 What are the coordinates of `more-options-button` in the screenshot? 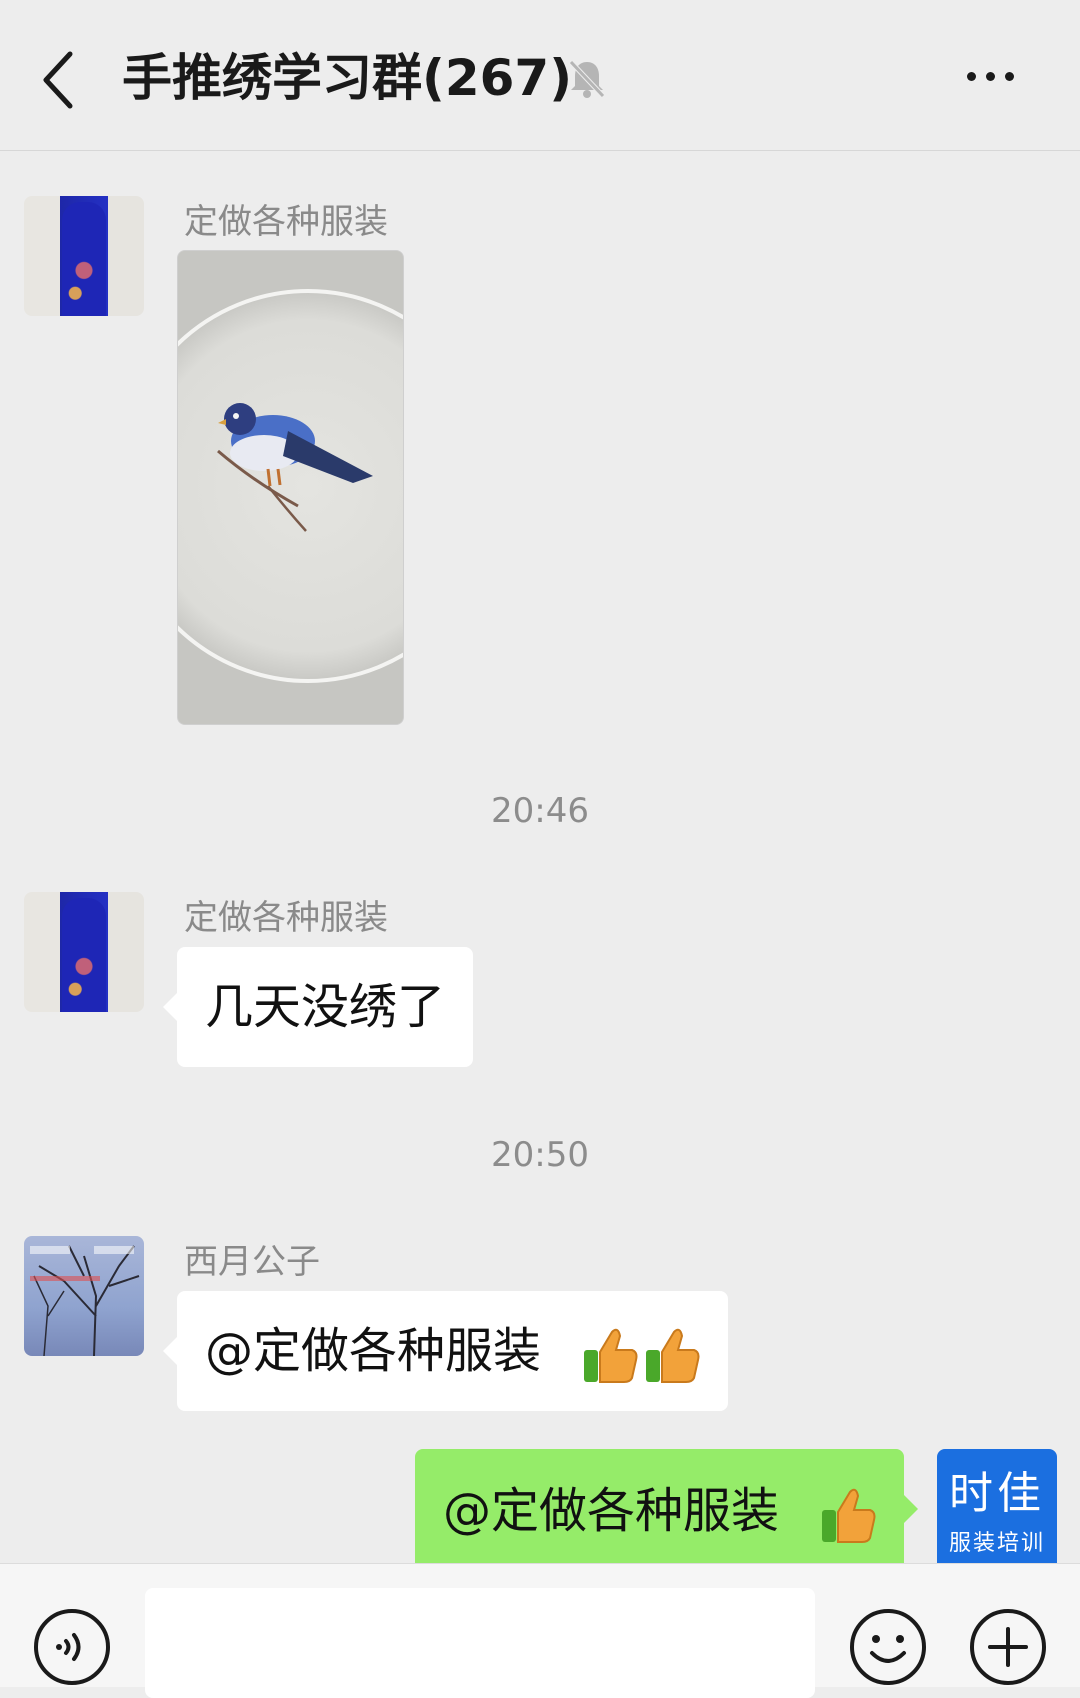 It's located at (992, 77).